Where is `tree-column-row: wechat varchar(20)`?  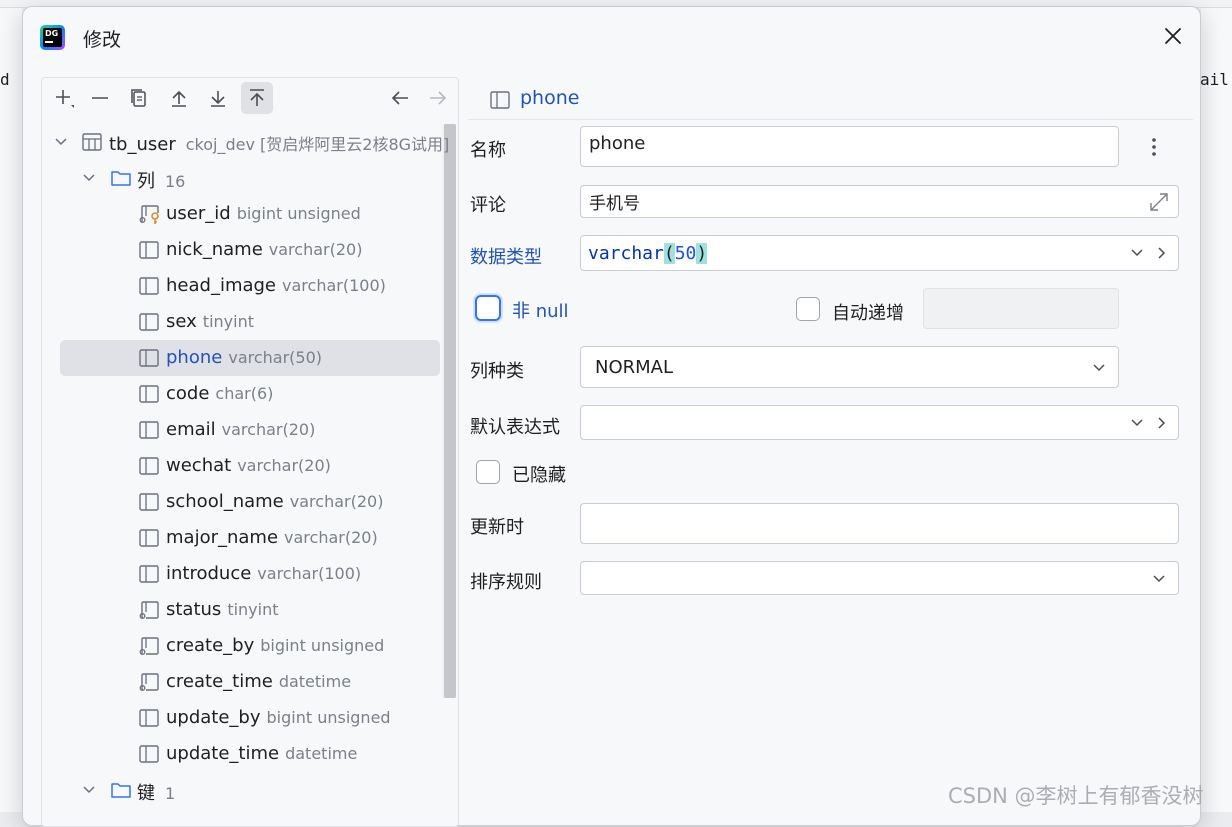 tree-column-row: wechat varchar(20) is located at coordinates (241, 466).